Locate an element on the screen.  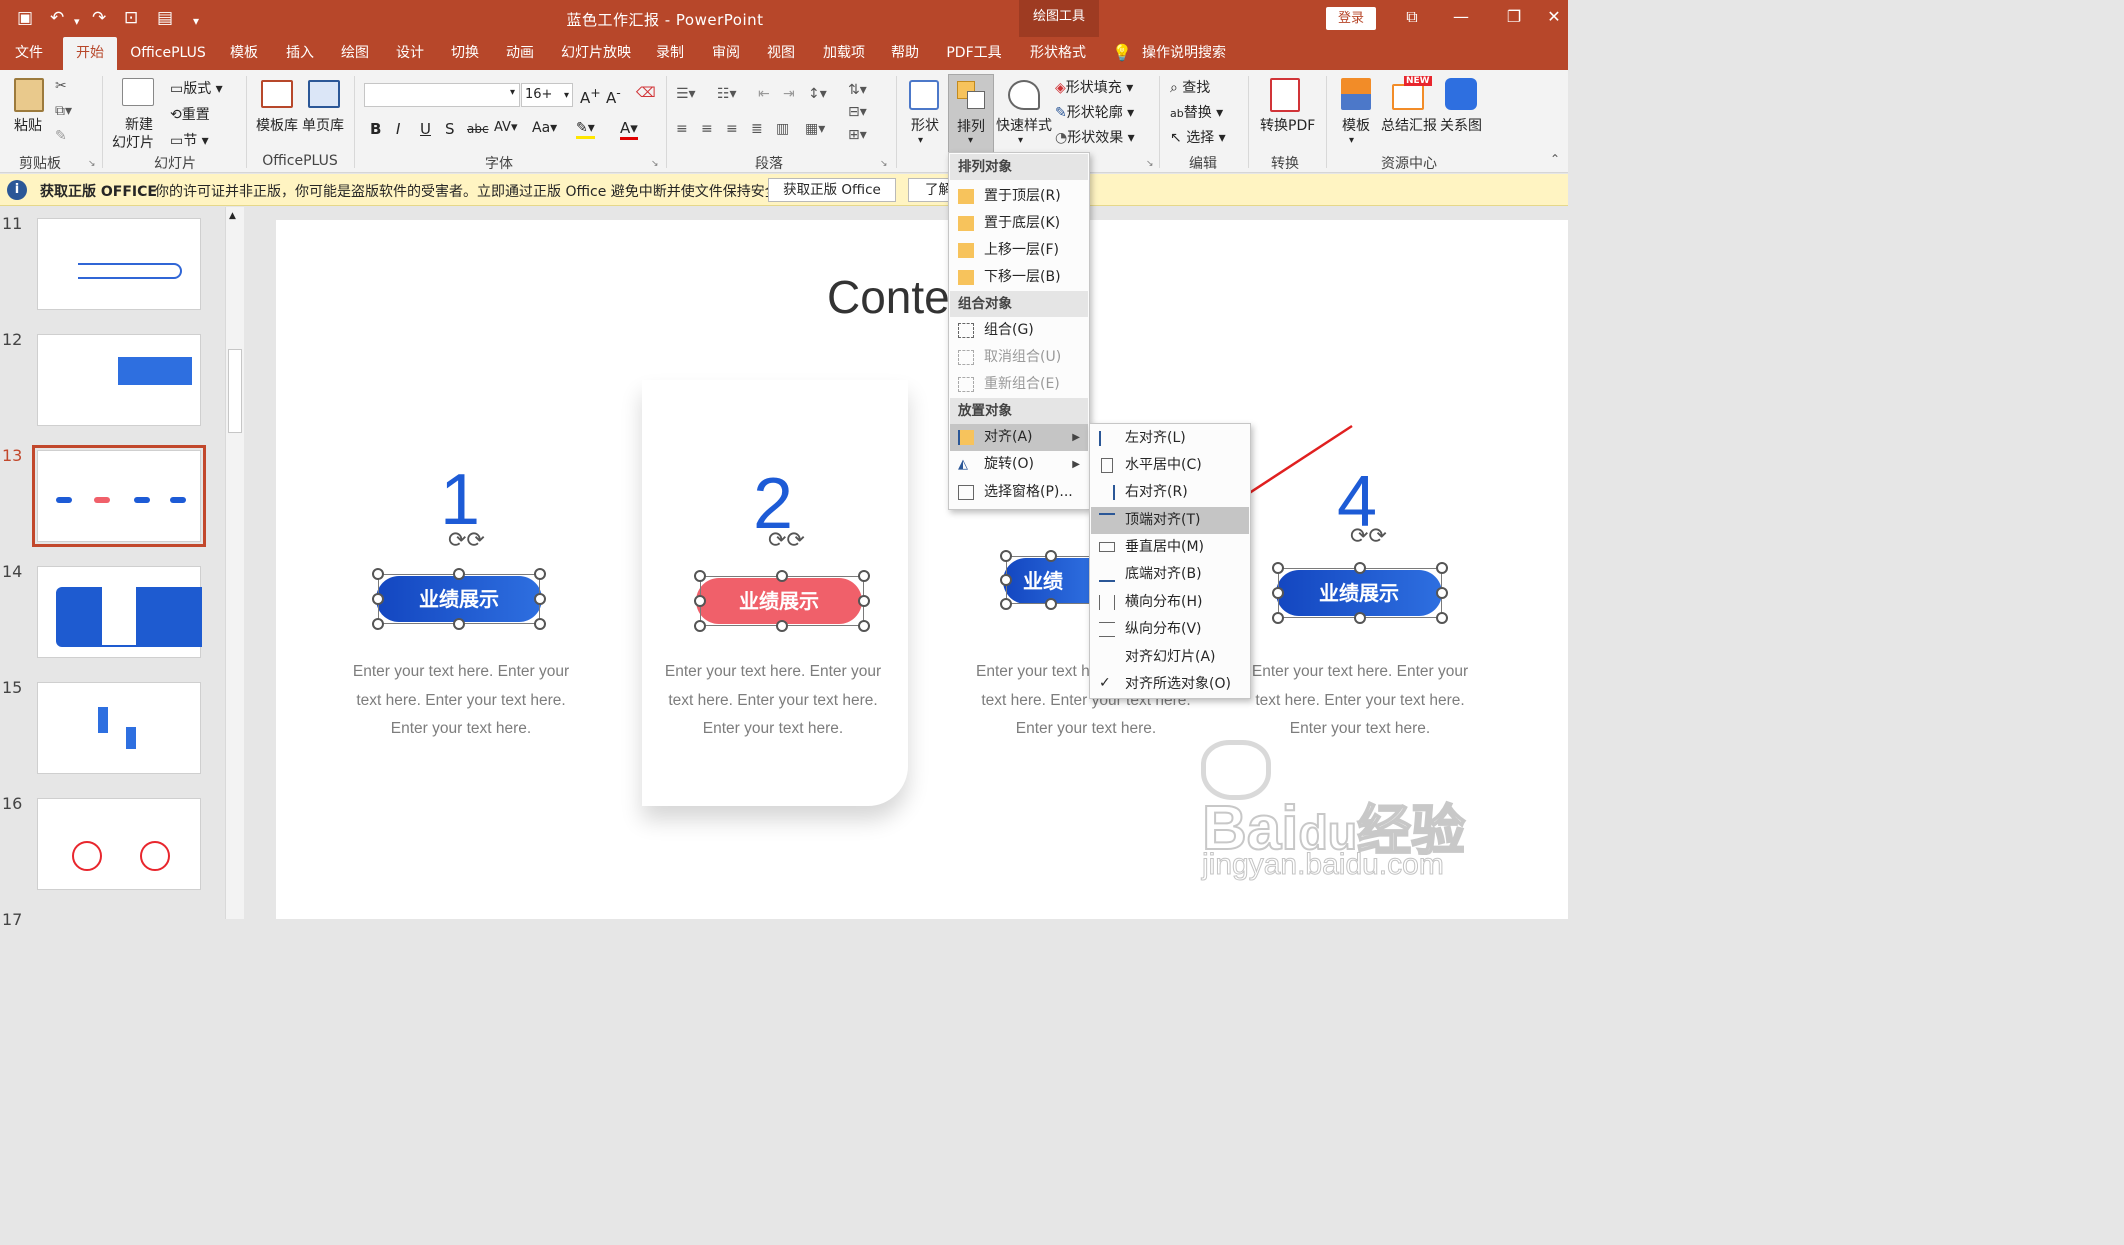
quick-style-button: 快速样式 is located at coordinates (1024, 125).